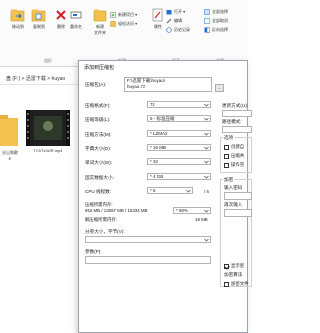  I want to click on split-size-select, so click(148, 239).